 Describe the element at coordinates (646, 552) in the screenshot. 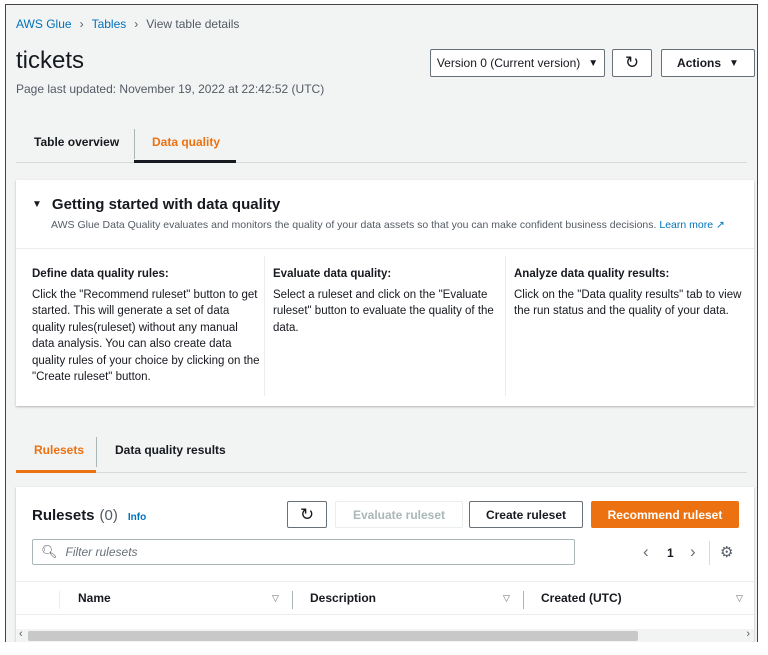

I see `previous-page-icon: ‹` at that location.